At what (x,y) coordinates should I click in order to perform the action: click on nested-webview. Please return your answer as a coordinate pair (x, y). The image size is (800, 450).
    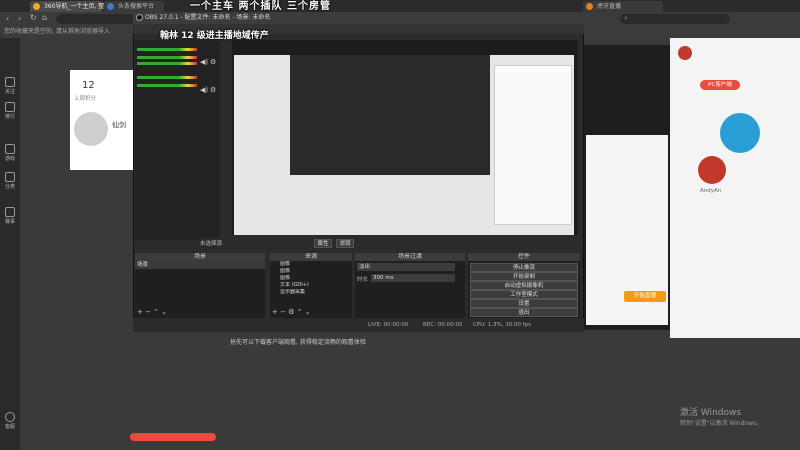
    Looking at the image, I should click on (533, 145).